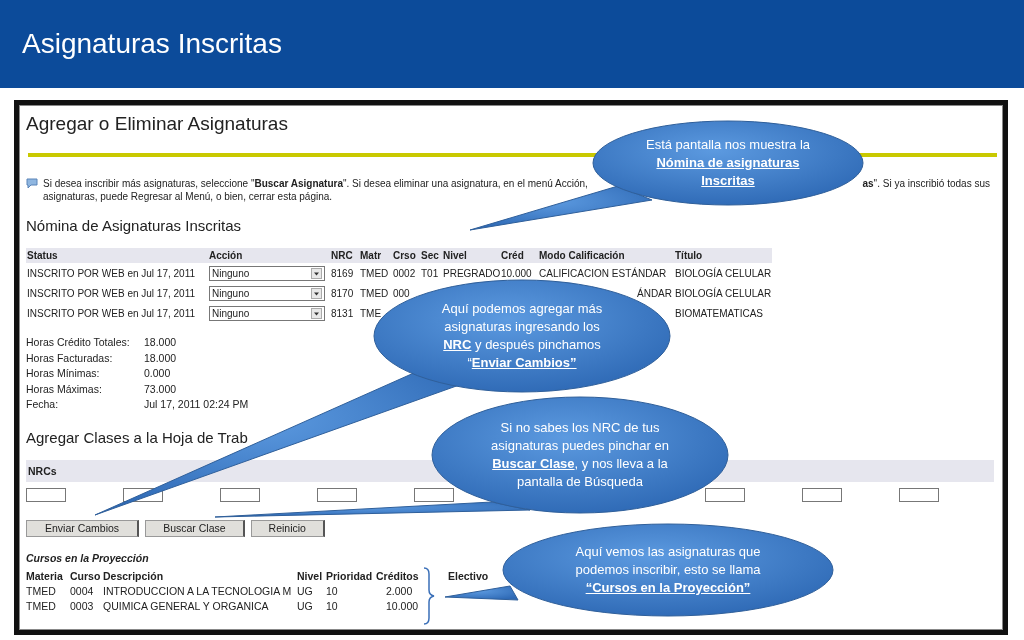 This screenshot has width=1024, height=640. What do you see at coordinates (137, 437) in the screenshot?
I see `section-heading: Agregar Clases a la Hoja de Trab` at bounding box center [137, 437].